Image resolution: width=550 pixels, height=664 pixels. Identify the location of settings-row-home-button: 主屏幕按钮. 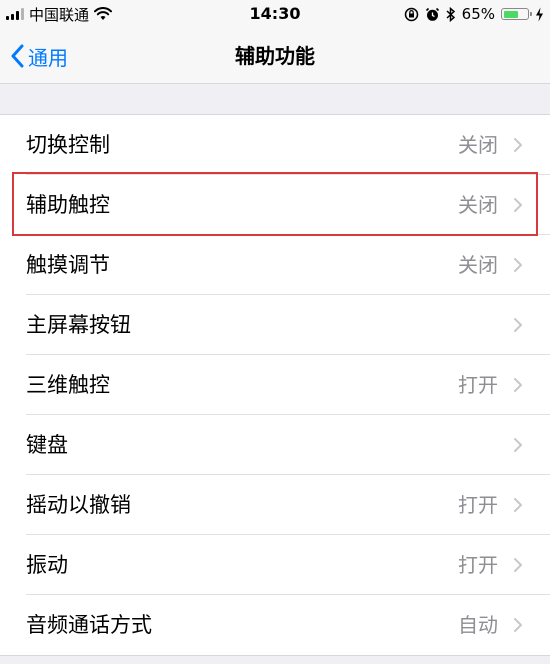
(275, 325).